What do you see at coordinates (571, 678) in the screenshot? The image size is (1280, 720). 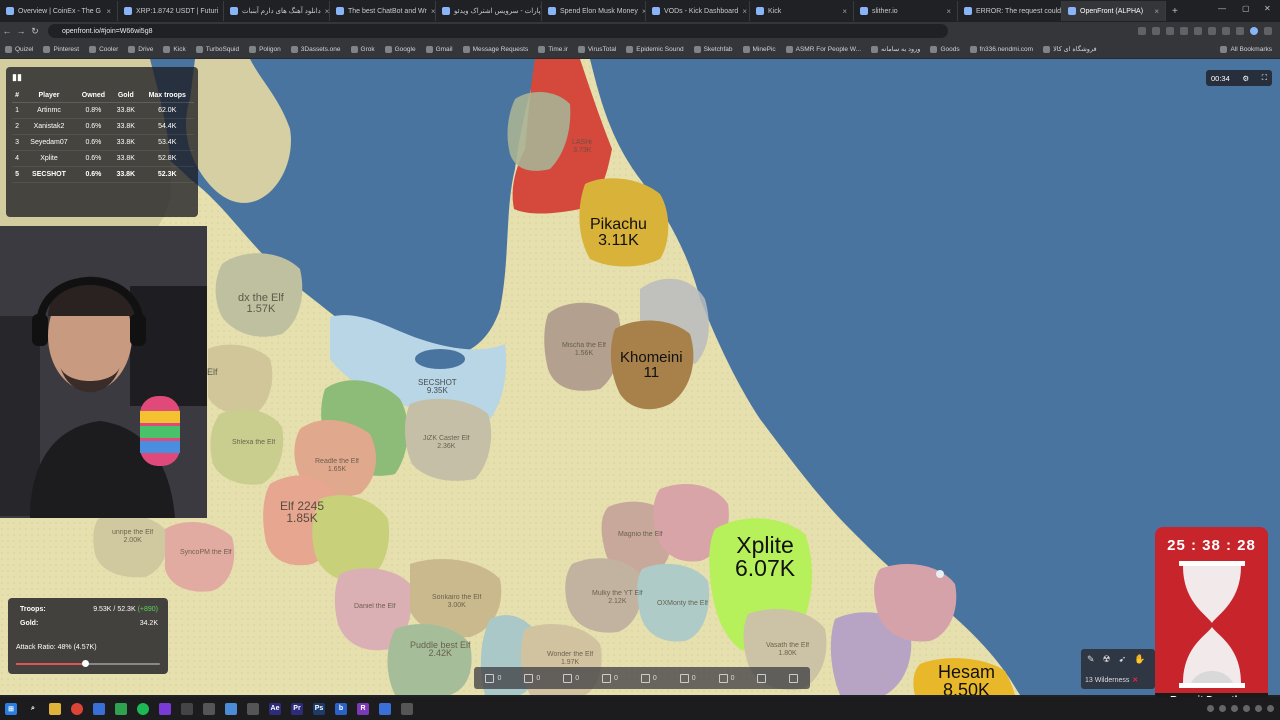 I see `build-port-button: 0` at bounding box center [571, 678].